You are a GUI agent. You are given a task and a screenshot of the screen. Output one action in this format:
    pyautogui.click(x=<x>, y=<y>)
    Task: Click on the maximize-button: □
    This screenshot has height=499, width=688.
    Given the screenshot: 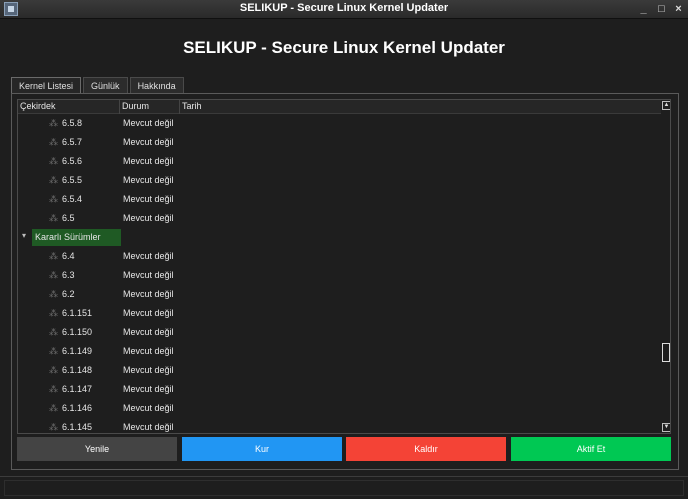 What is the action you would take?
    pyautogui.click(x=661, y=9)
    